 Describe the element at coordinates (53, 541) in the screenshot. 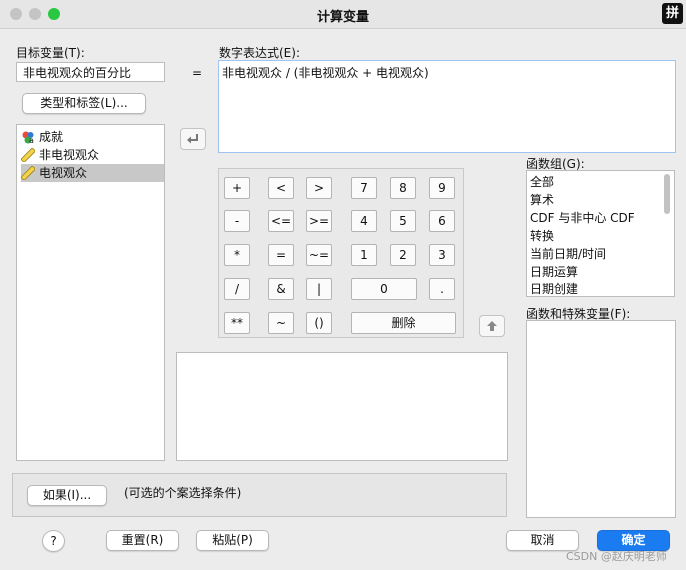

I see `help-button: ?` at that location.